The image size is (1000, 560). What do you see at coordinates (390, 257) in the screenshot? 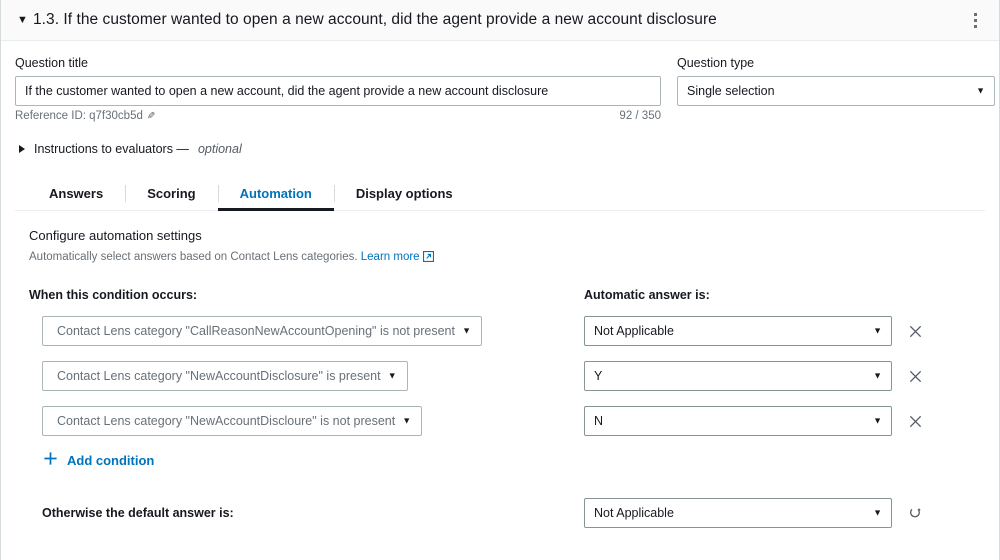
I see `learn-more-label: Learn more` at bounding box center [390, 257].